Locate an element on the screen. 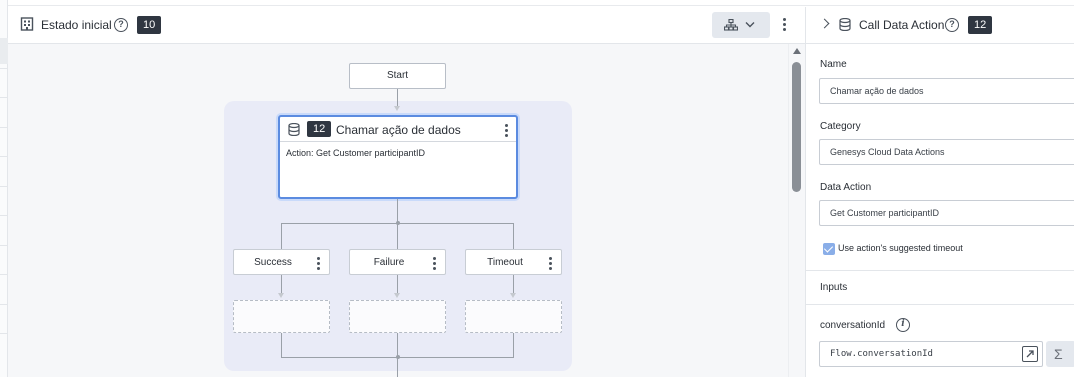  scrollbar-thumb is located at coordinates (796, 127).